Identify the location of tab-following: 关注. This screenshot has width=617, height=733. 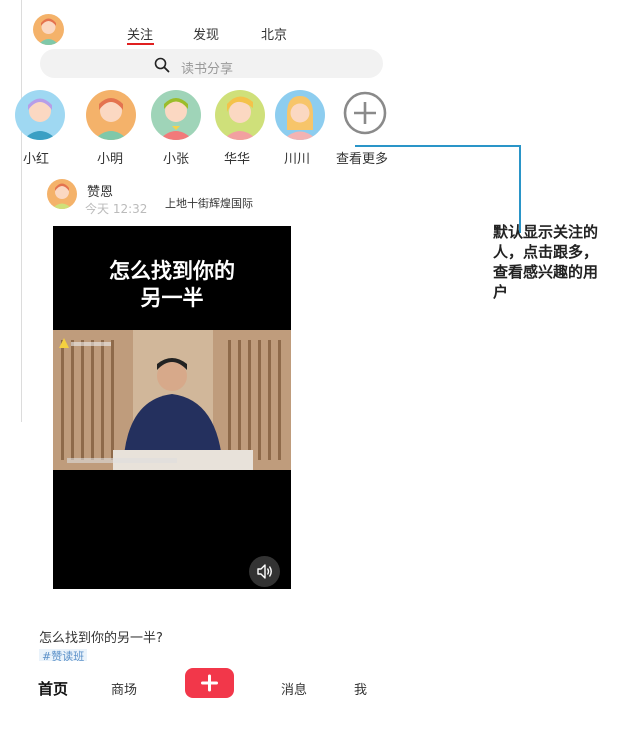
(140, 33).